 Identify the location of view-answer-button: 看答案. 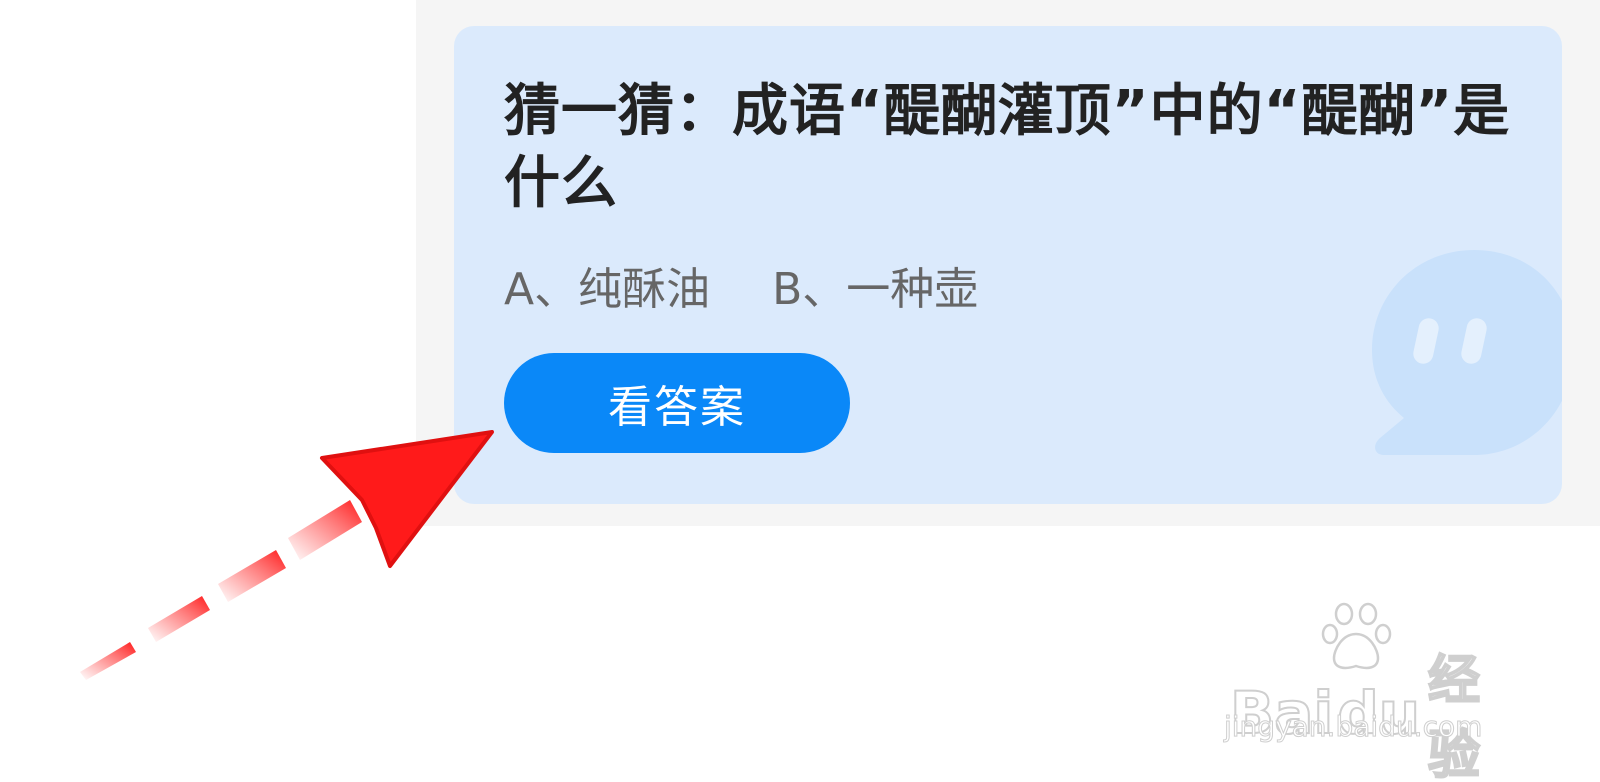
(677, 403).